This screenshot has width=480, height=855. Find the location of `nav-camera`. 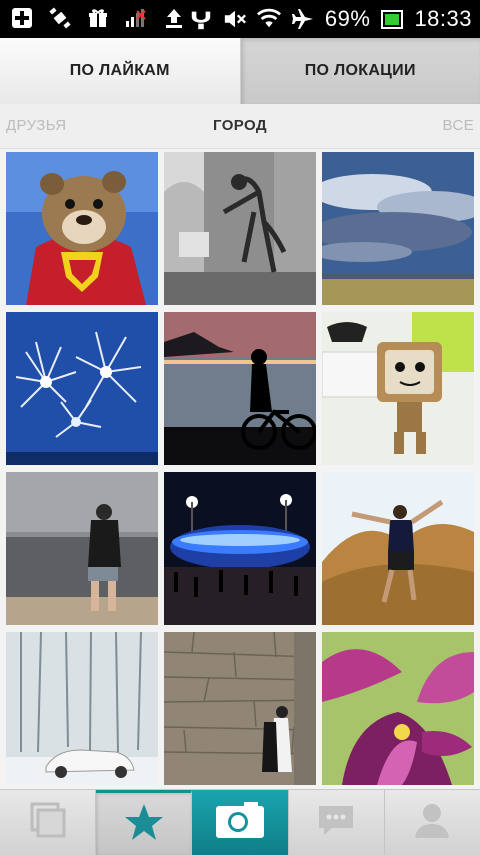

nav-camera is located at coordinates (240, 822).